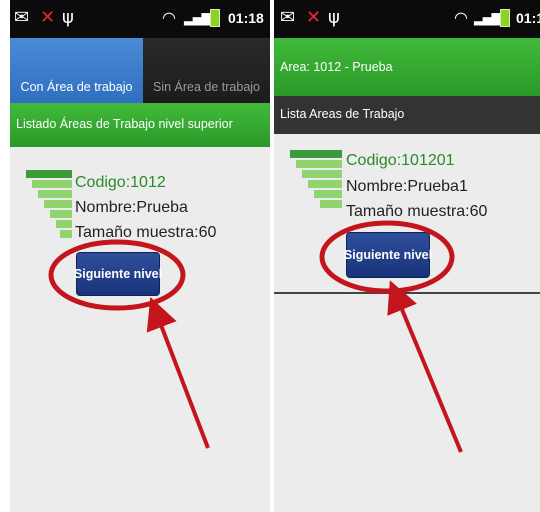 The height and width of the screenshot is (512, 540). What do you see at coordinates (117, 275) in the screenshot?
I see `highlight-ellipse-left` at bounding box center [117, 275].